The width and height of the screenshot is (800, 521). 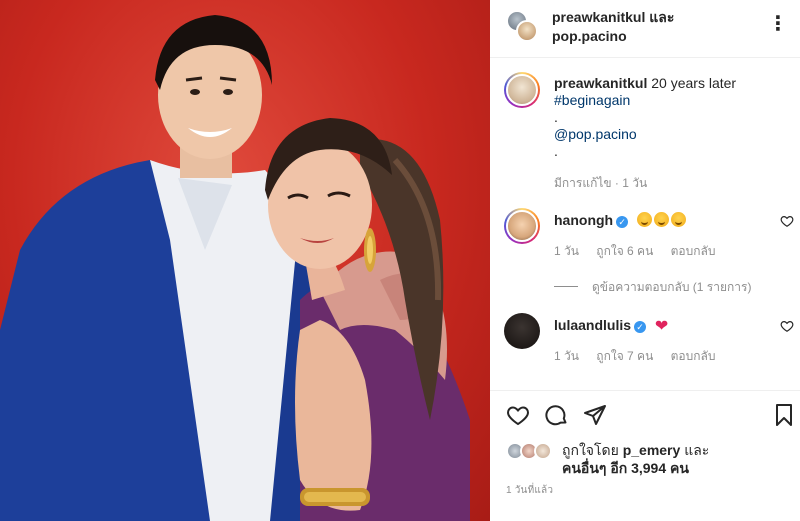 What do you see at coordinates (697, 450) in the screenshot?
I see `likes-and: และ` at bounding box center [697, 450].